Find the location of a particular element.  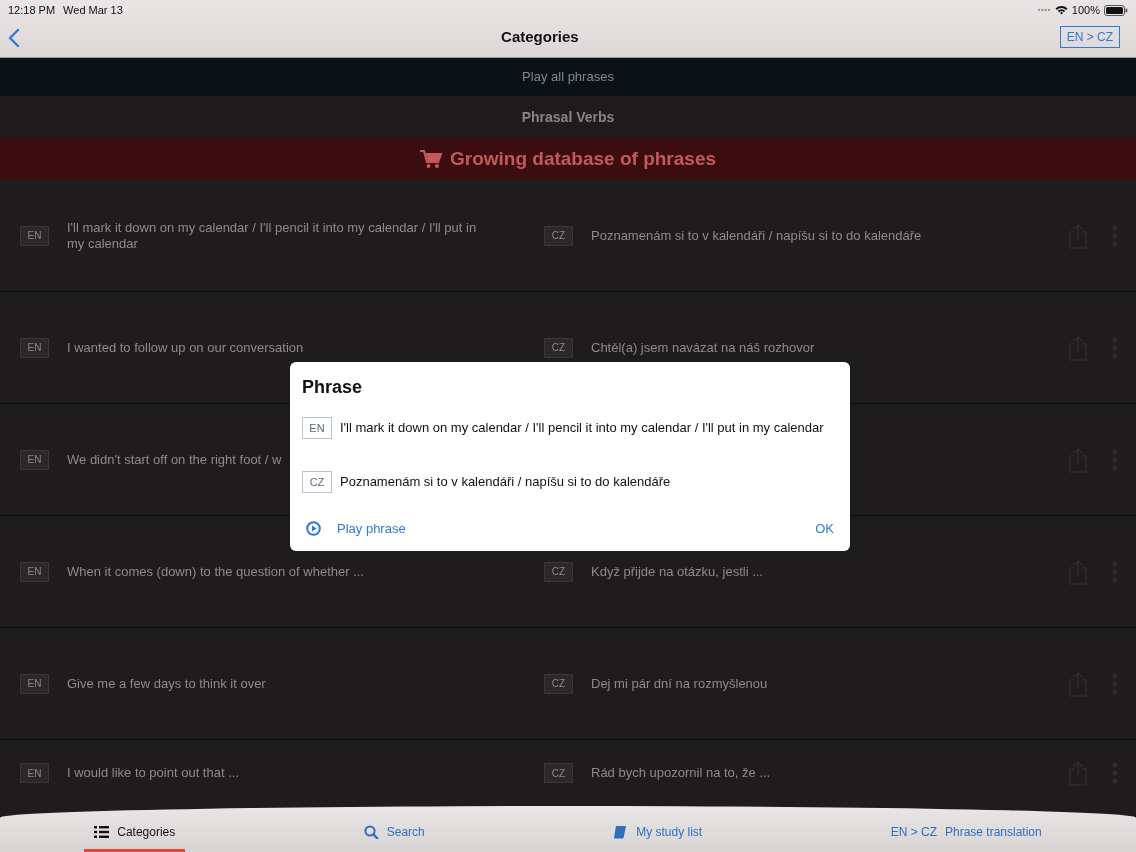

status-date: Wed Mar 13 is located at coordinates (93, 10).